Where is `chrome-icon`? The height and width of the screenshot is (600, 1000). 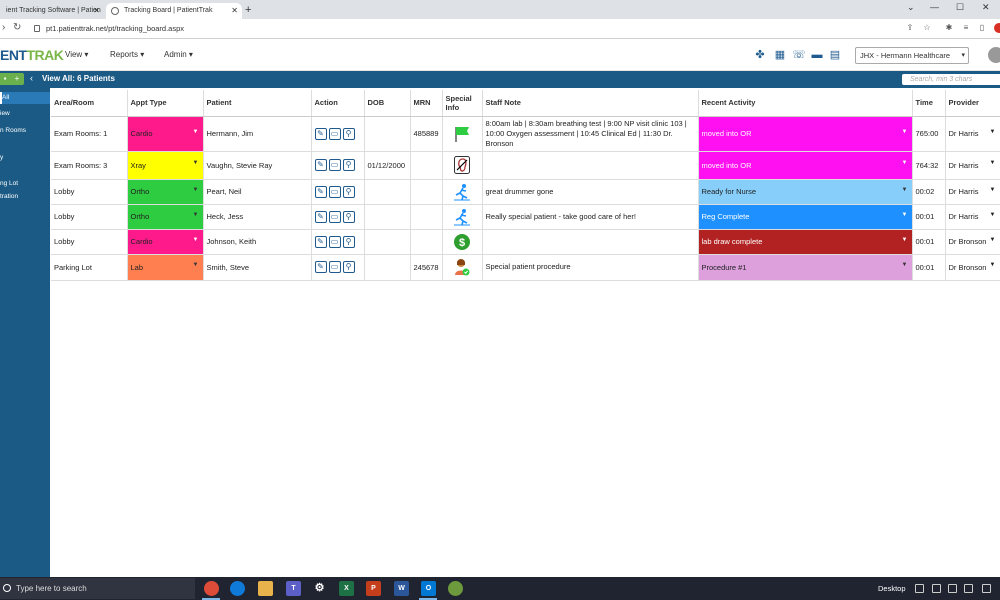
chrome-icon is located at coordinates (211, 588).